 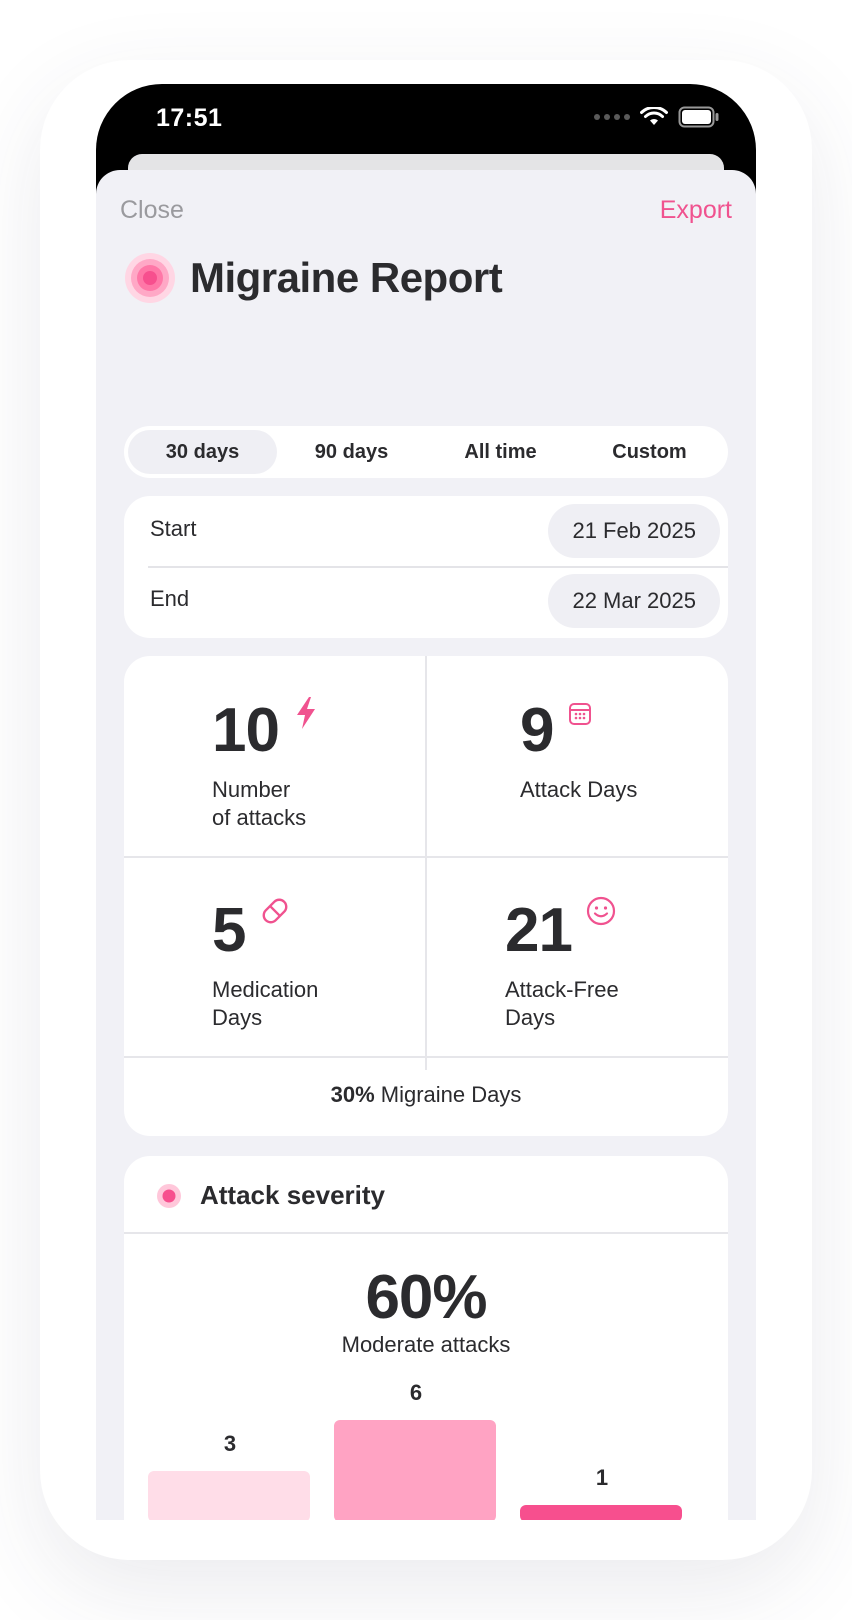 What do you see at coordinates (230, 1443) in the screenshot?
I see `bar-value-label: 3` at bounding box center [230, 1443].